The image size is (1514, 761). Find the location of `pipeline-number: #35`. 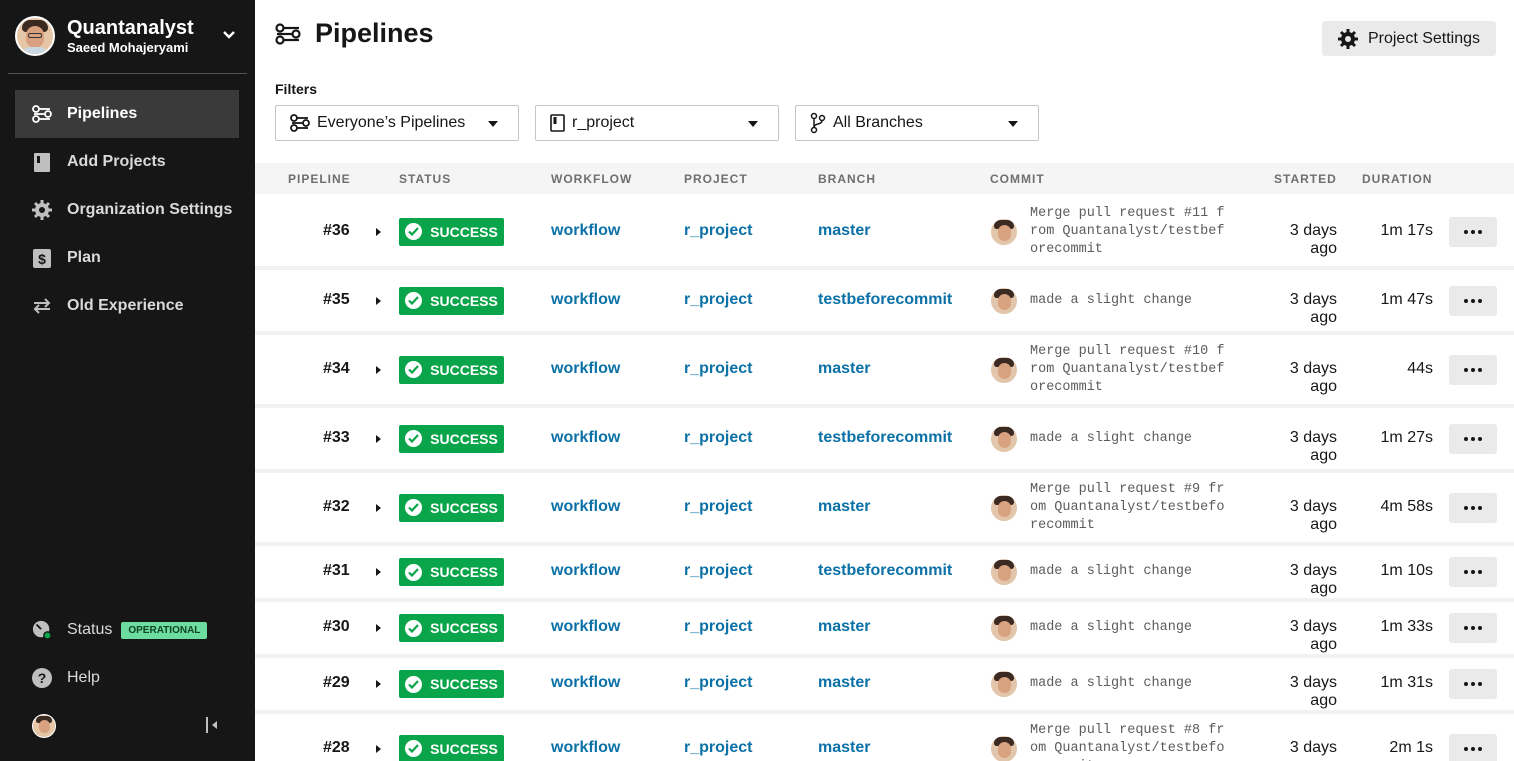

pipeline-number: #35 is located at coordinates (336, 300).